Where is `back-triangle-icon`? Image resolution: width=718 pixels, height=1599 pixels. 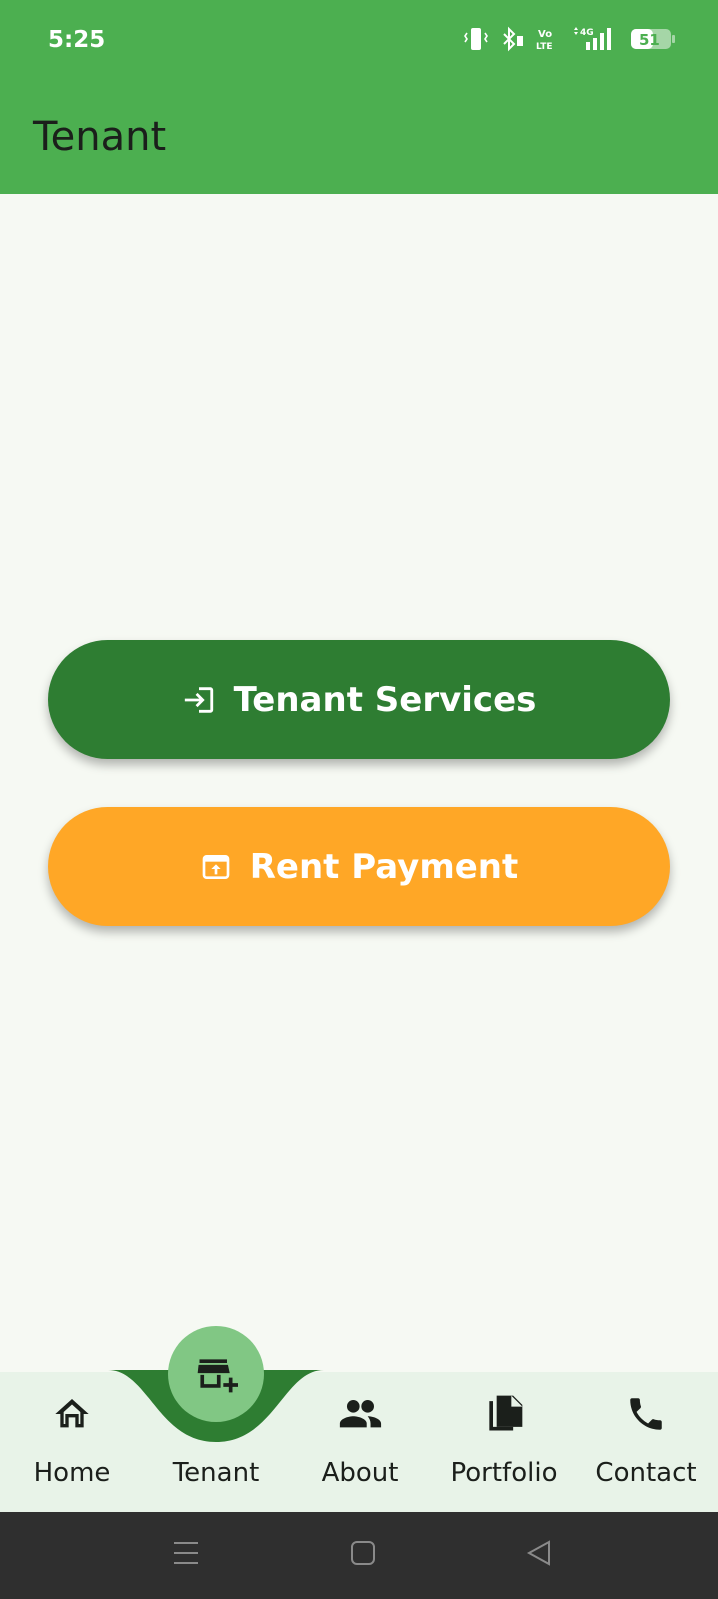
back-triangle-icon is located at coordinates (539, 1553).